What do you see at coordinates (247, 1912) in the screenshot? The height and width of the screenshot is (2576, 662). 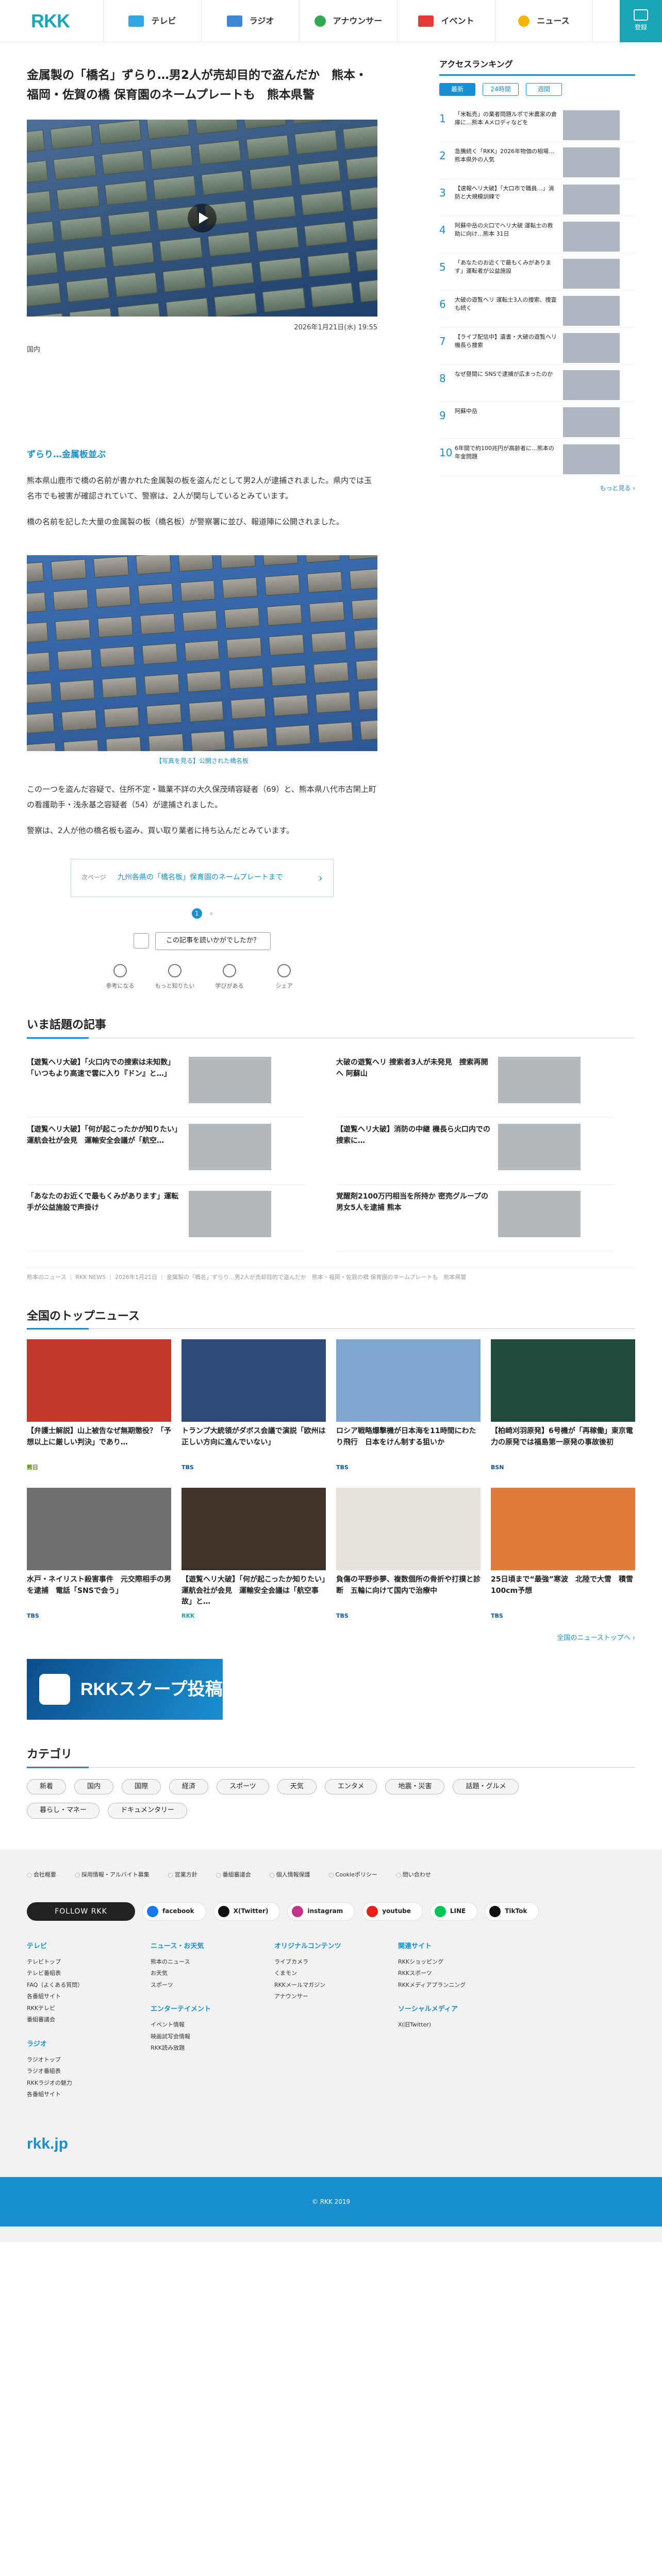 I see `x-link: X(Twitter)` at bounding box center [247, 1912].